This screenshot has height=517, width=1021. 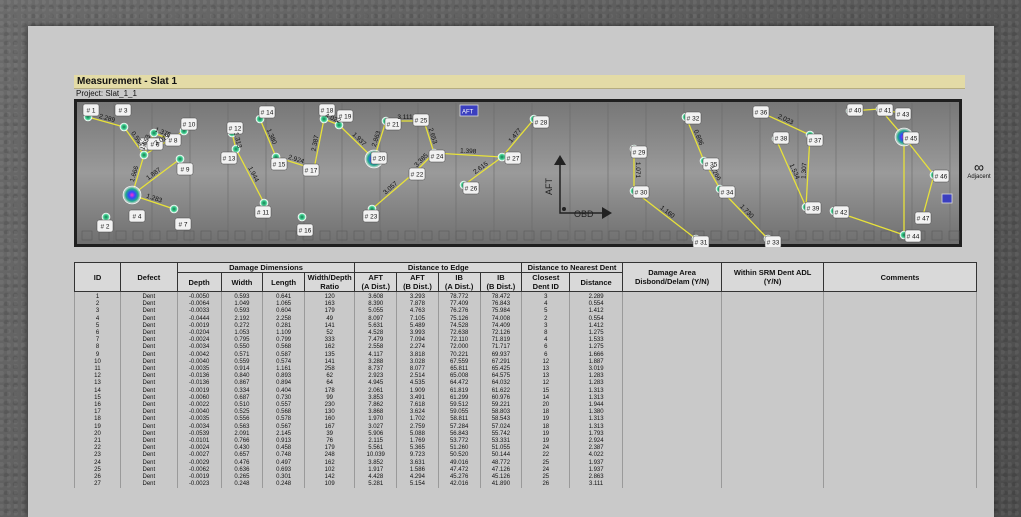 I want to click on table-cell: 3.111, so click(x=596, y=485).